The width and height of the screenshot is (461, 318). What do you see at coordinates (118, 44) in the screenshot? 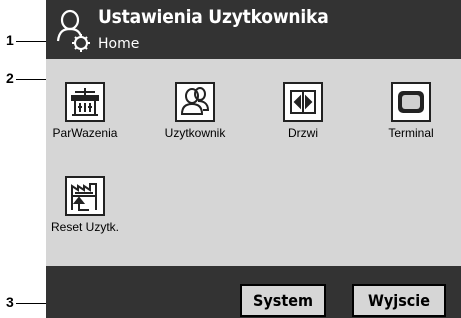
I see `breadcrumb-home: Home` at bounding box center [118, 44].